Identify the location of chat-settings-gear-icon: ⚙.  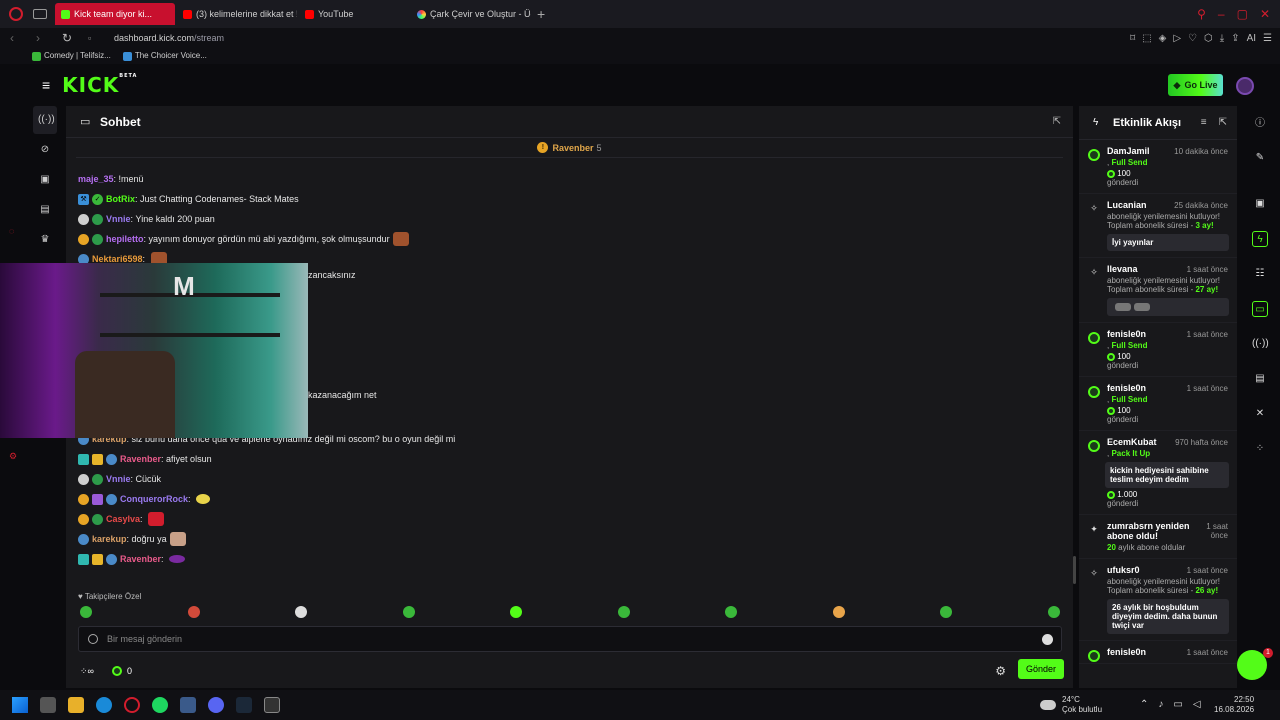
(1000, 671).